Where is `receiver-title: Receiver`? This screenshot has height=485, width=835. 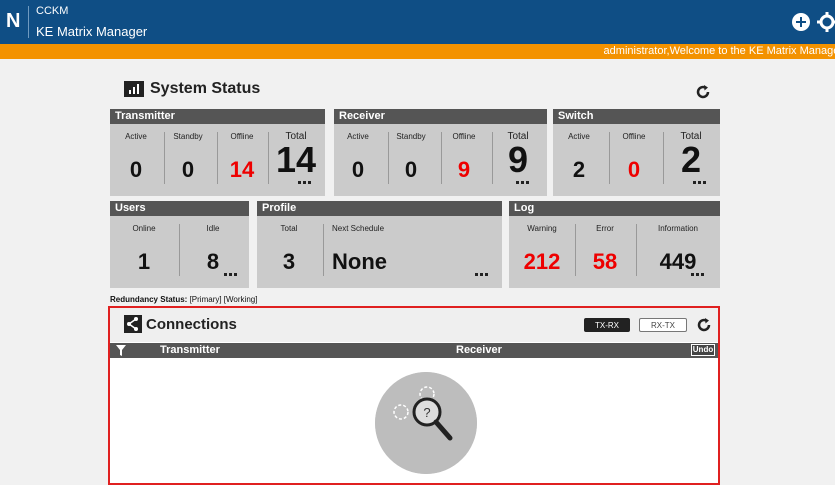 receiver-title: Receiver is located at coordinates (440, 116).